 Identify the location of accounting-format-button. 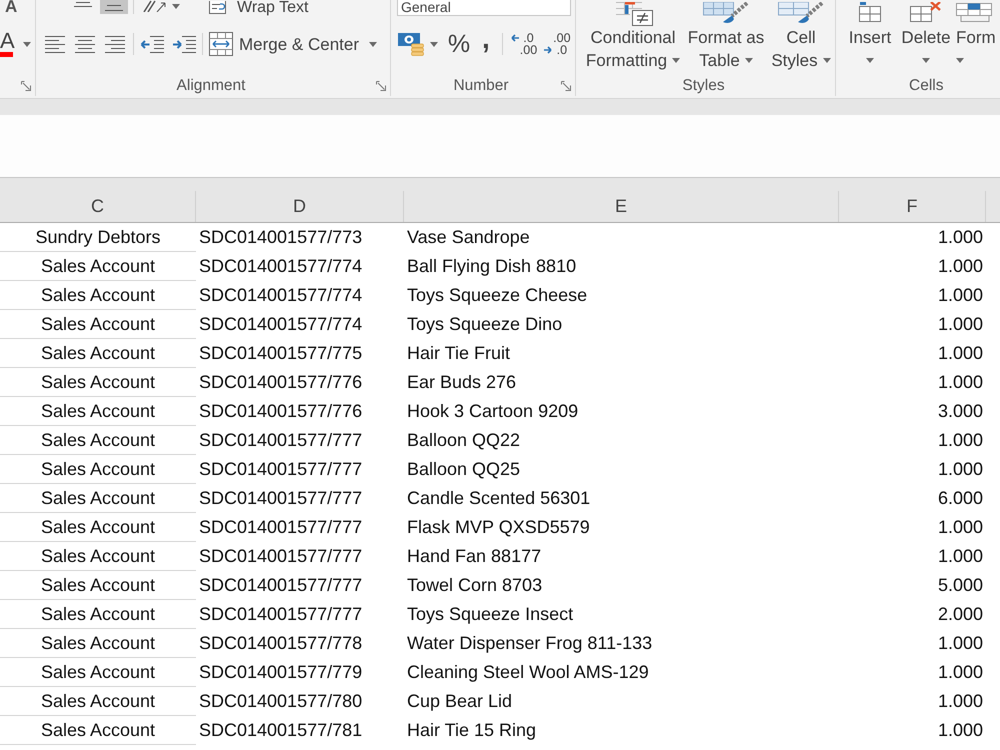
(418, 44).